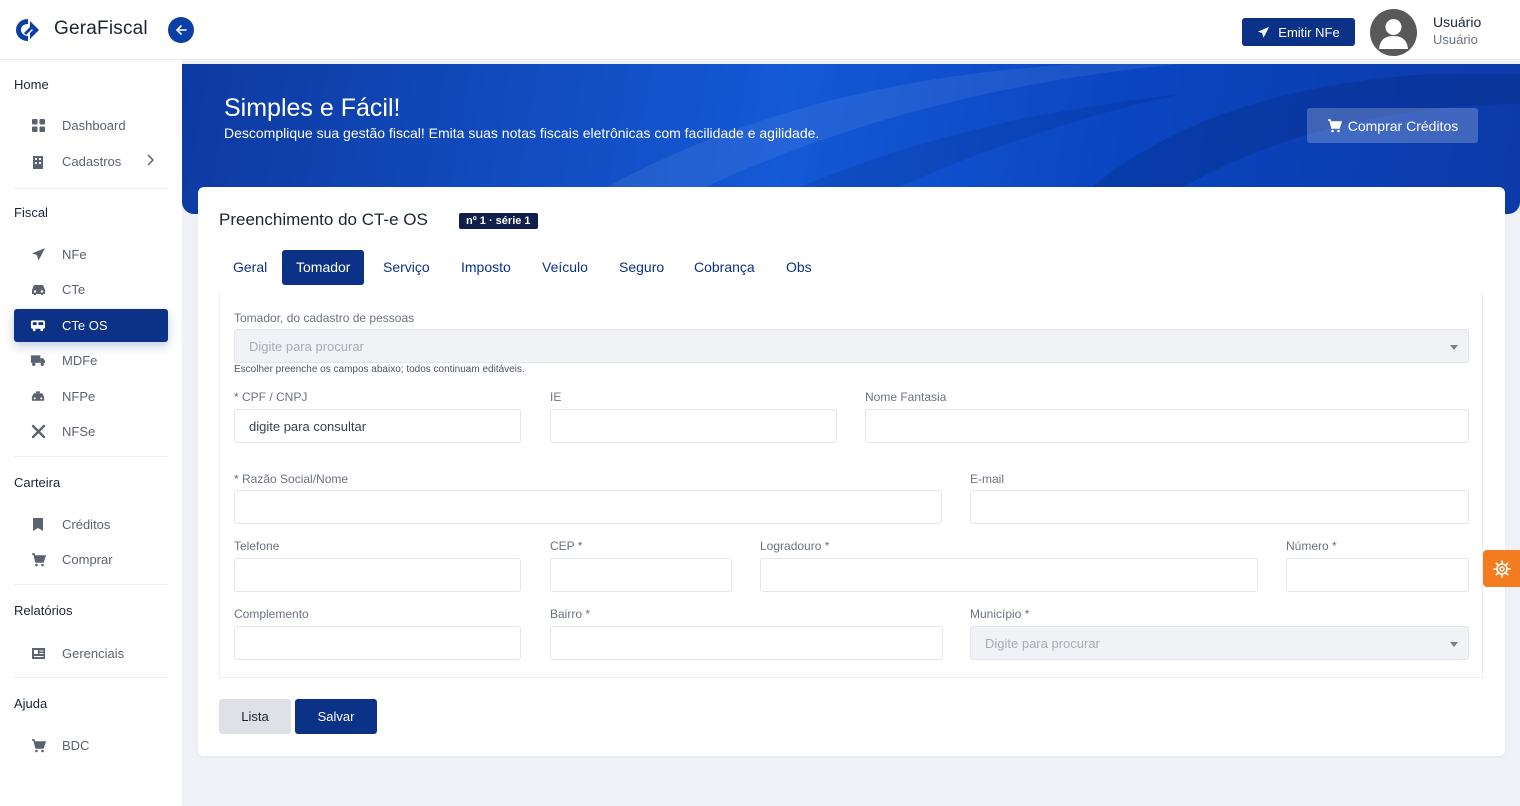  I want to click on page-title: Preenchimento do CT-e OS, so click(323, 219).